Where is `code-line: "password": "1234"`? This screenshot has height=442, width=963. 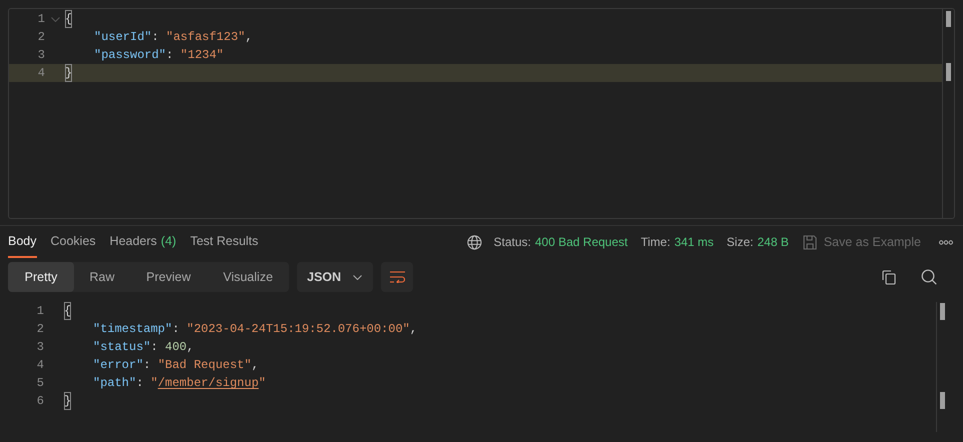
code-line: "password": "1234" is located at coordinates (158, 55).